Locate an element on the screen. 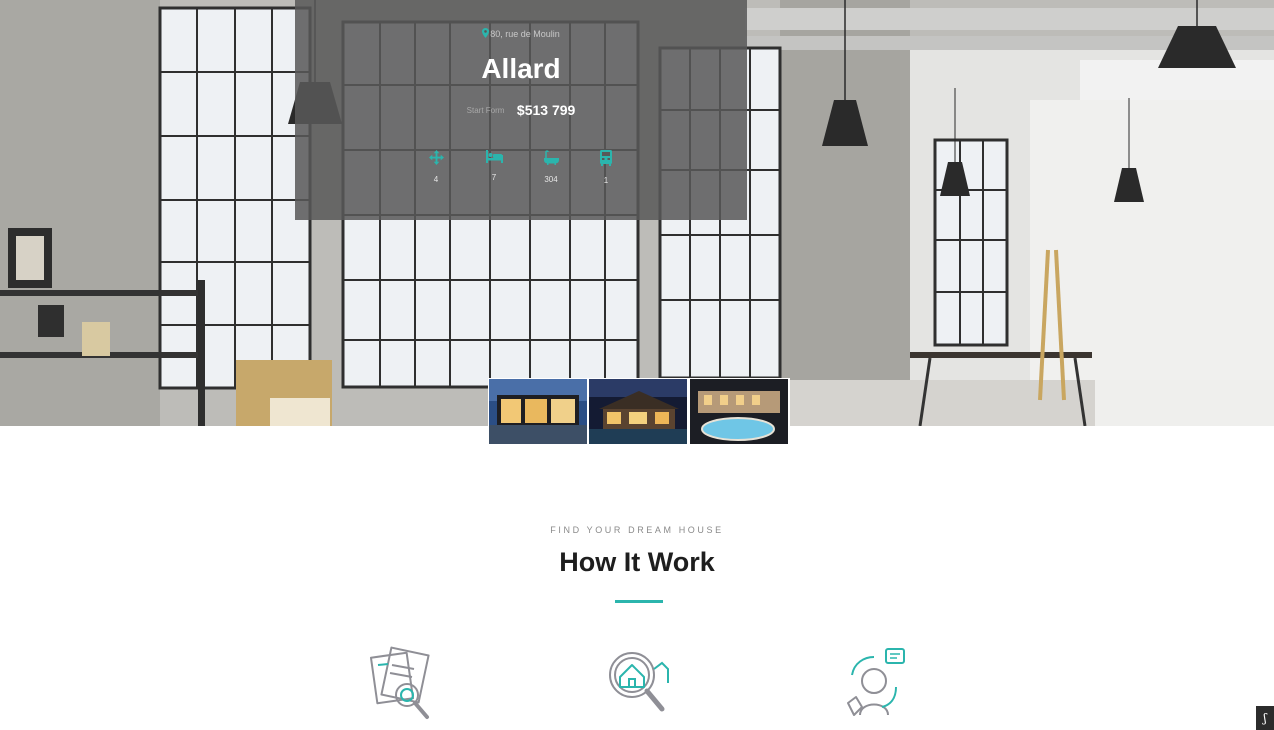 The height and width of the screenshot is (730, 1274). price-value: $513 799 is located at coordinates (546, 110).